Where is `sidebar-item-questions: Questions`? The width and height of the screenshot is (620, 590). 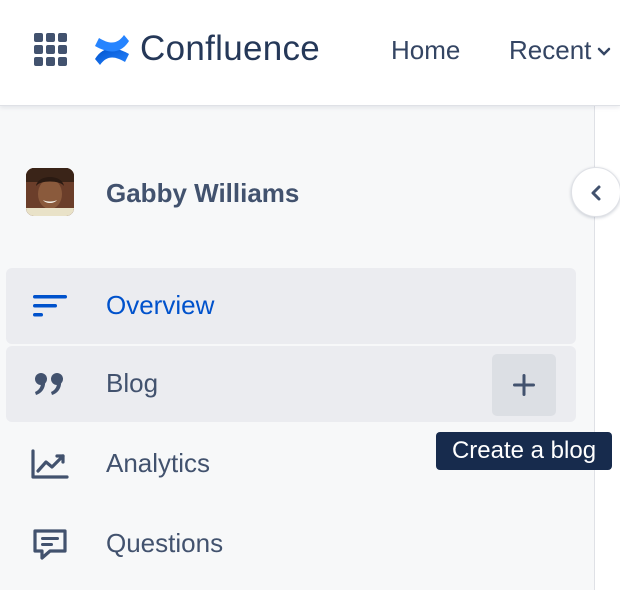
sidebar-item-questions: Questions is located at coordinates (291, 544).